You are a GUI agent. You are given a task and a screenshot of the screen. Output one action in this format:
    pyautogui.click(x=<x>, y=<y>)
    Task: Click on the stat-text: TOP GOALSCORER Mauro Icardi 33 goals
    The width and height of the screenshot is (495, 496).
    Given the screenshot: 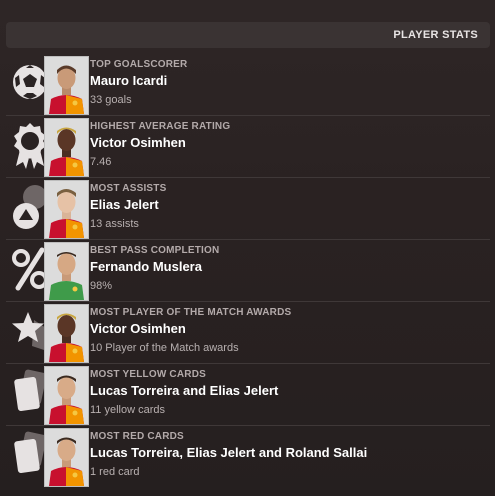 What is the action you would take?
    pyautogui.click(x=287, y=83)
    